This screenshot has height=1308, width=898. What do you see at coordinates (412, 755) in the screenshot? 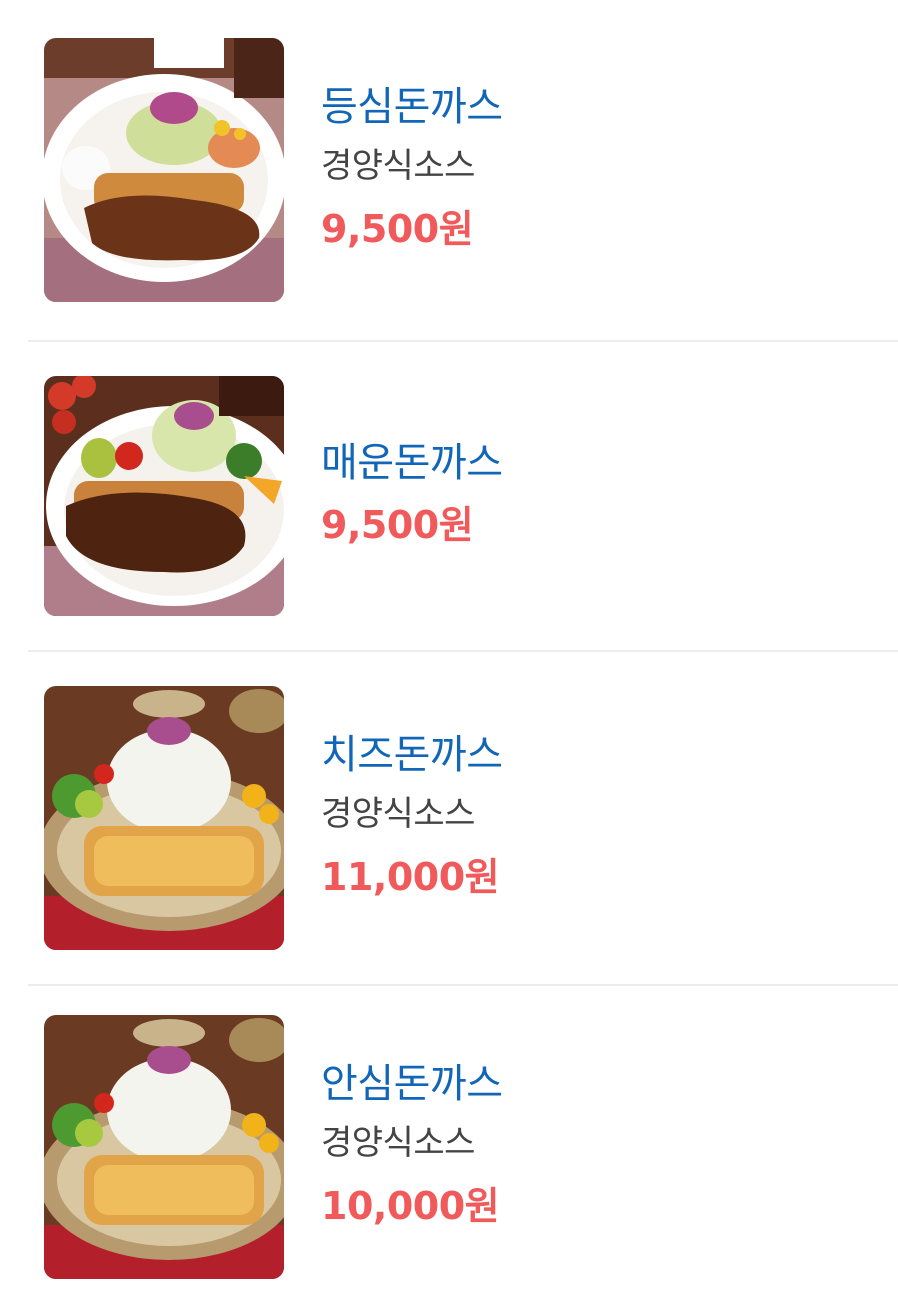
I see `menu-item-name: 치즈돈까스` at bounding box center [412, 755].